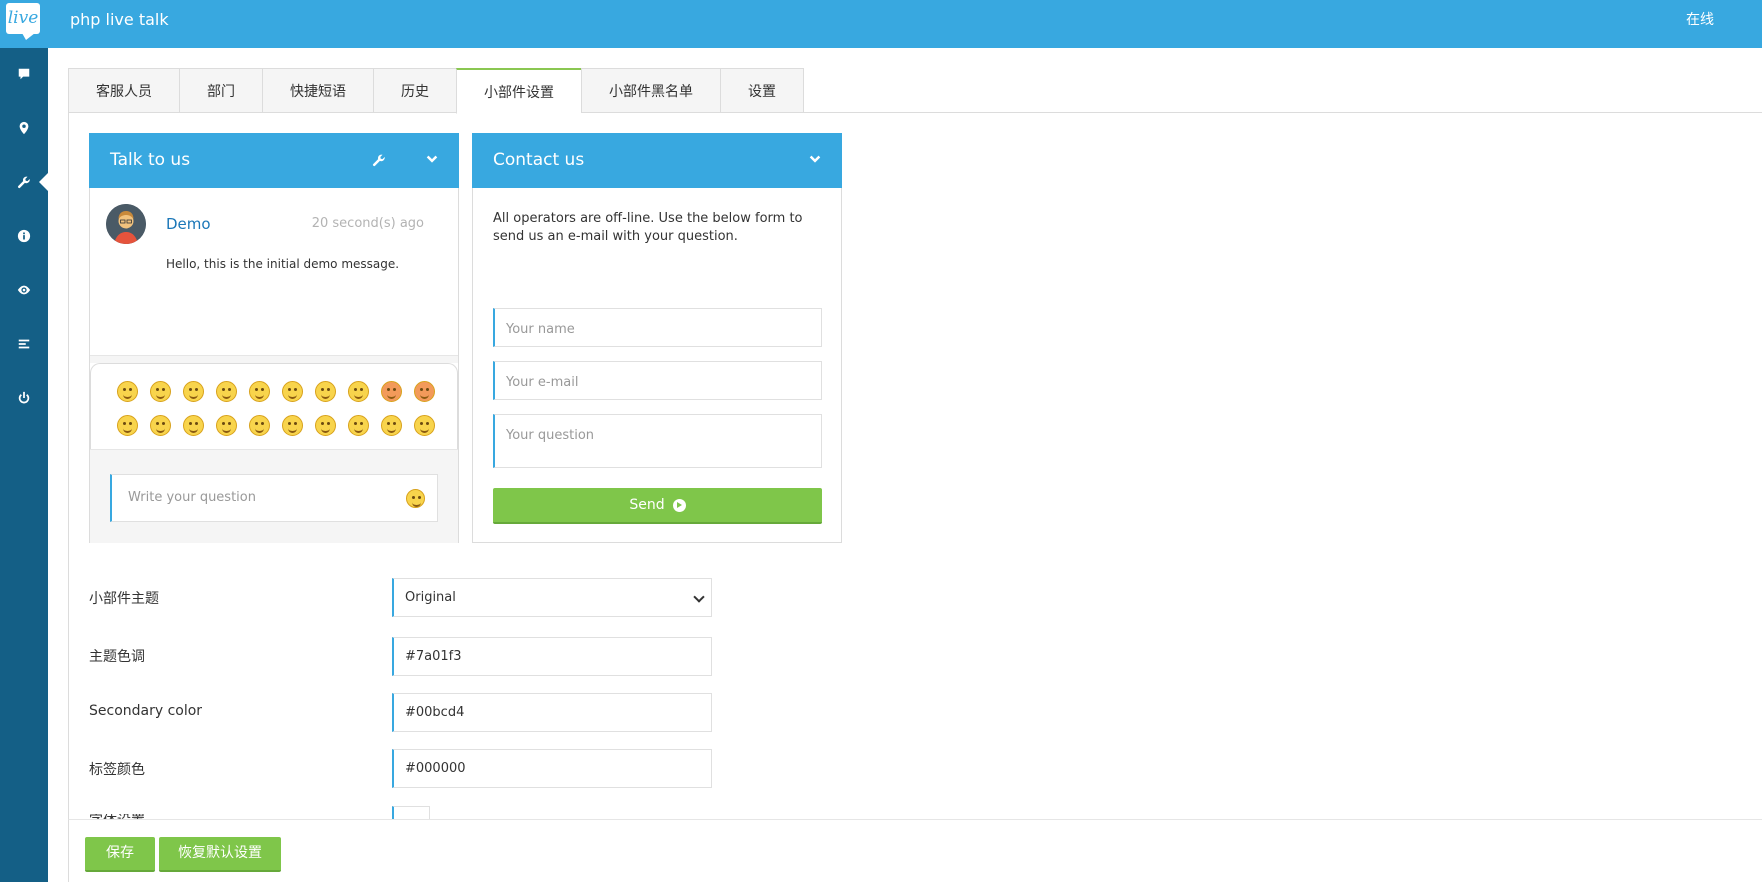 This screenshot has width=1762, height=882. I want to click on chat-widget-header: Talk to us, so click(274, 160).